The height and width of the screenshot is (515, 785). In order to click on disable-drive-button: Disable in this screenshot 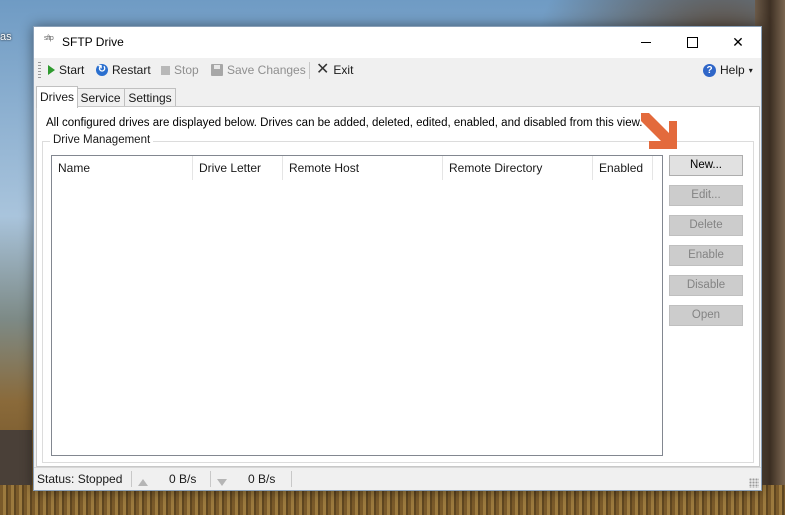, I will do `click(706, 285)`.